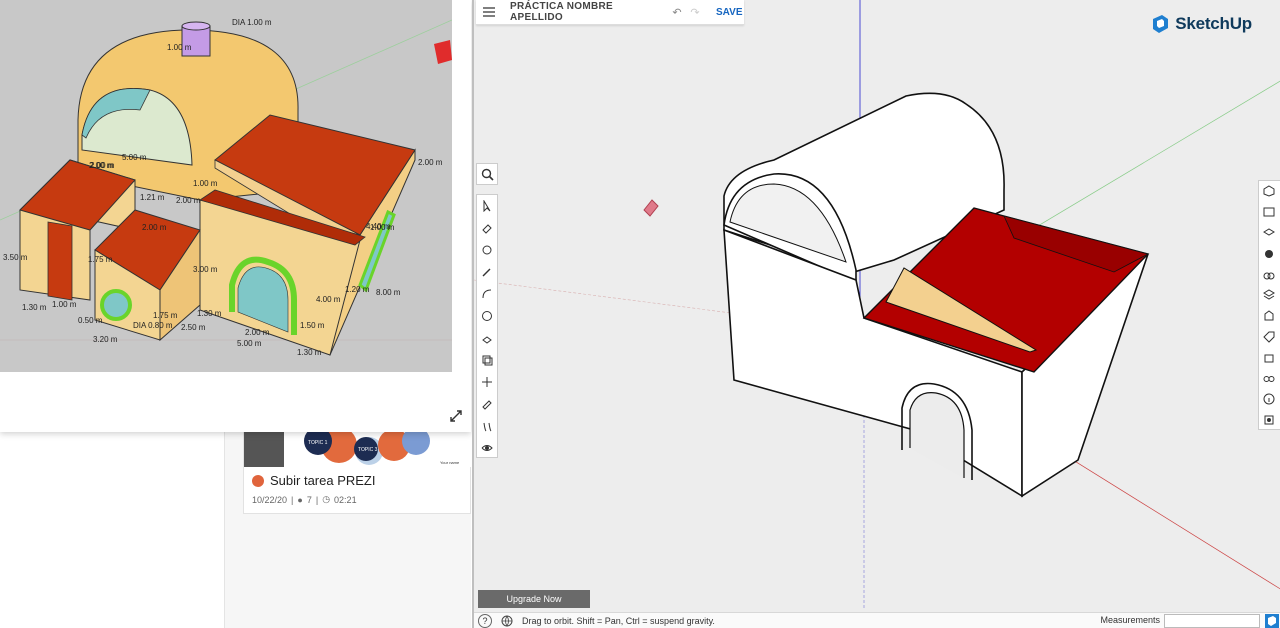  Describe the element at coordinates (1269, 212) in the screenshot. I see `instructor-icon` at that location.